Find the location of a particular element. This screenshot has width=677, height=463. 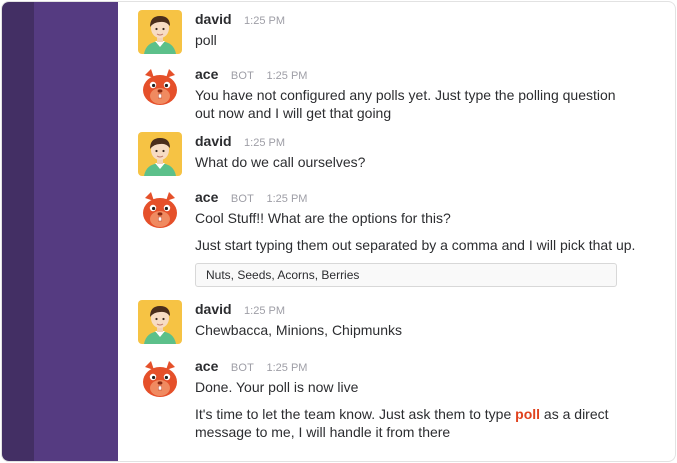

message-text: poll is located at coordinates (206, 40).